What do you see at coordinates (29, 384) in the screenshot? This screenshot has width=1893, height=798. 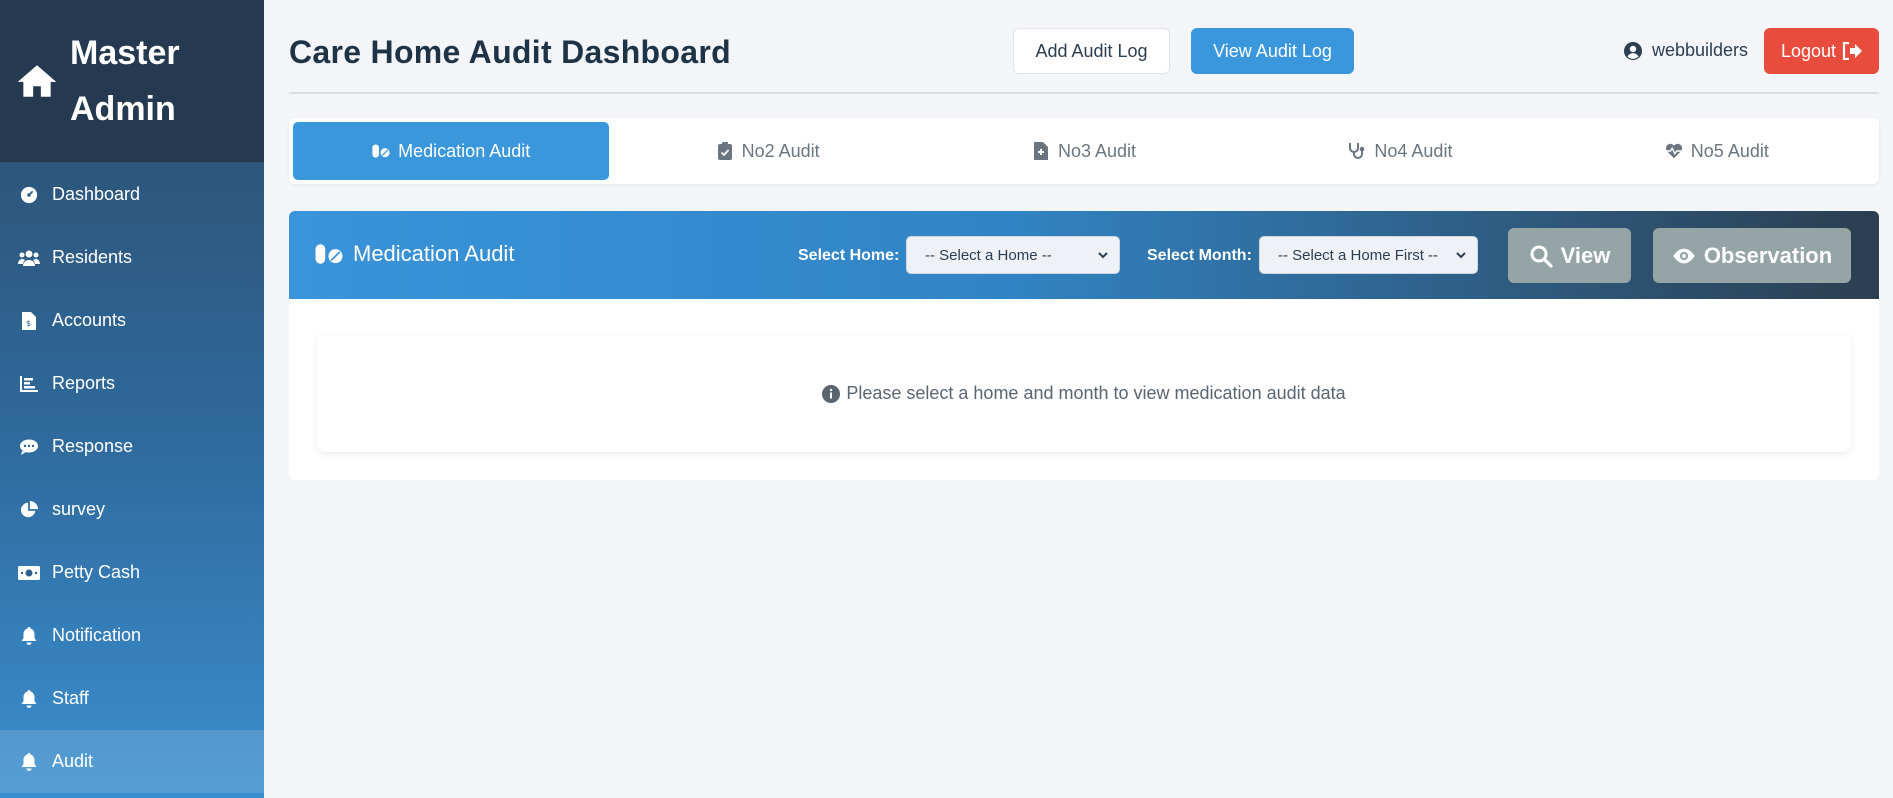 I see `bar-chart-icon` at bounding box center [29, 384].